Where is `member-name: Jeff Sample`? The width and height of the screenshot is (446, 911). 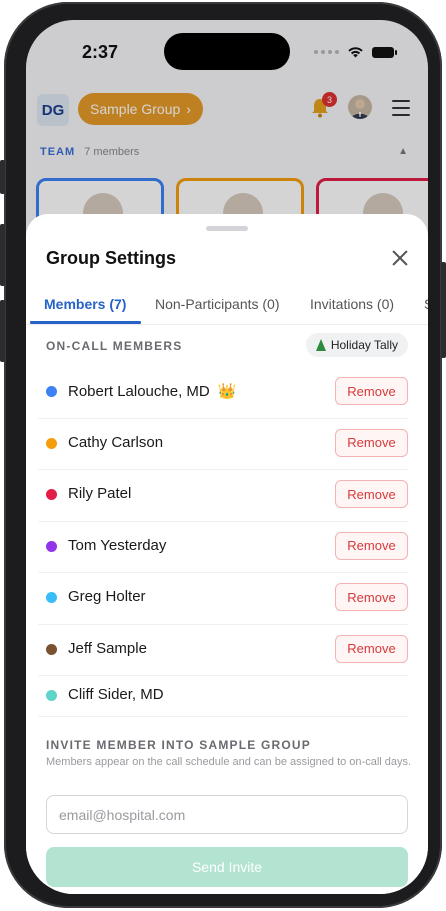
member-name: Jeff Sample is located at coordinates (107, 648).